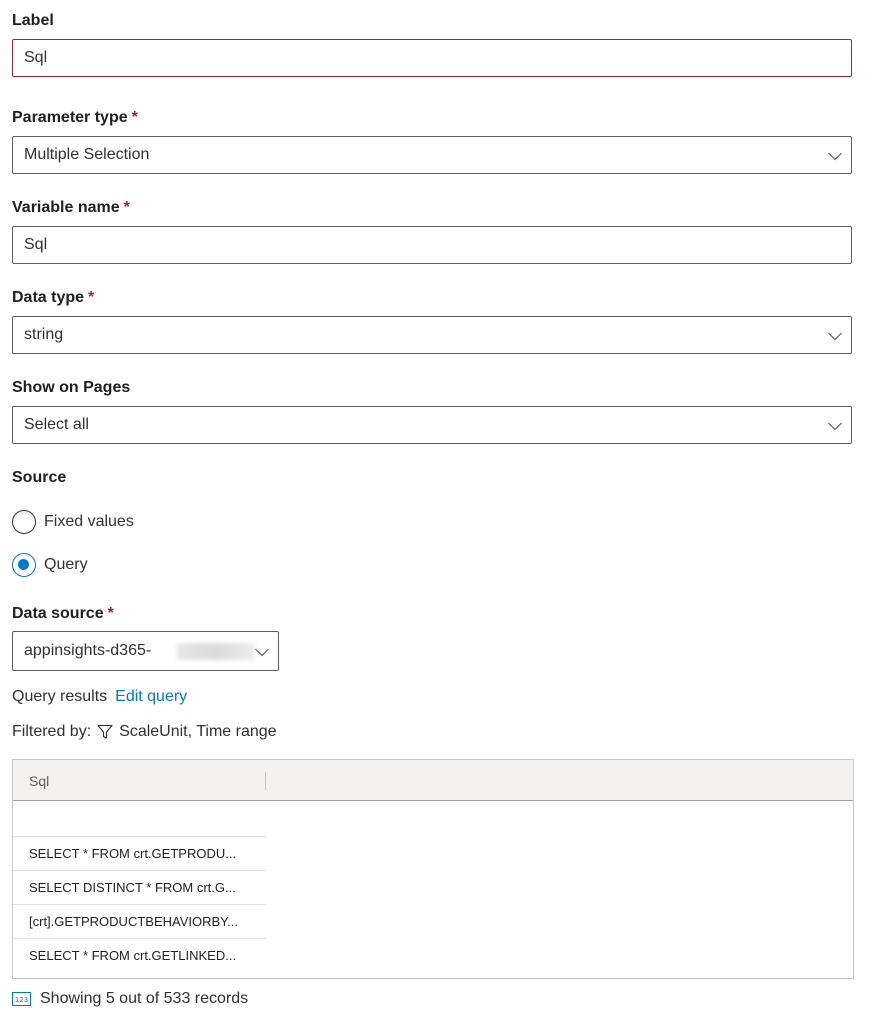 Image resolution: width=876 pixels, height=1024 pixels. I want to click on filtered-by-value: ScaleUnit, Time range, so click(198, 731).